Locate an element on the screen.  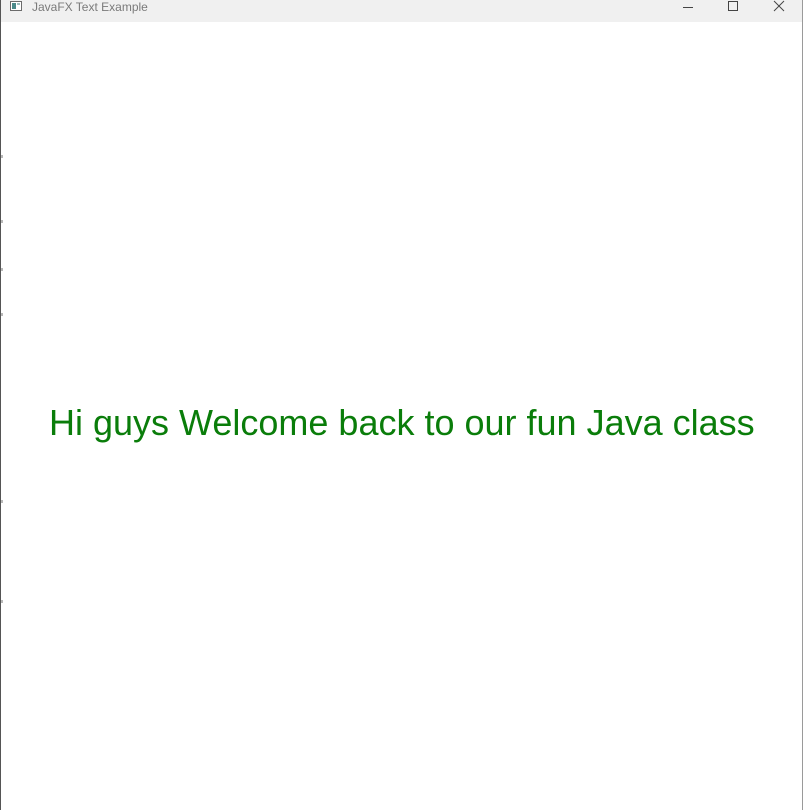
close-button is located at coordinates (779, 7).